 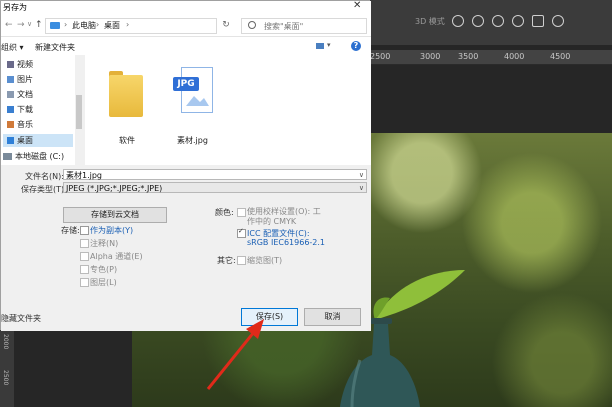 I want to click on notes-option-label: 注释(N), so click(x=104, y=243).